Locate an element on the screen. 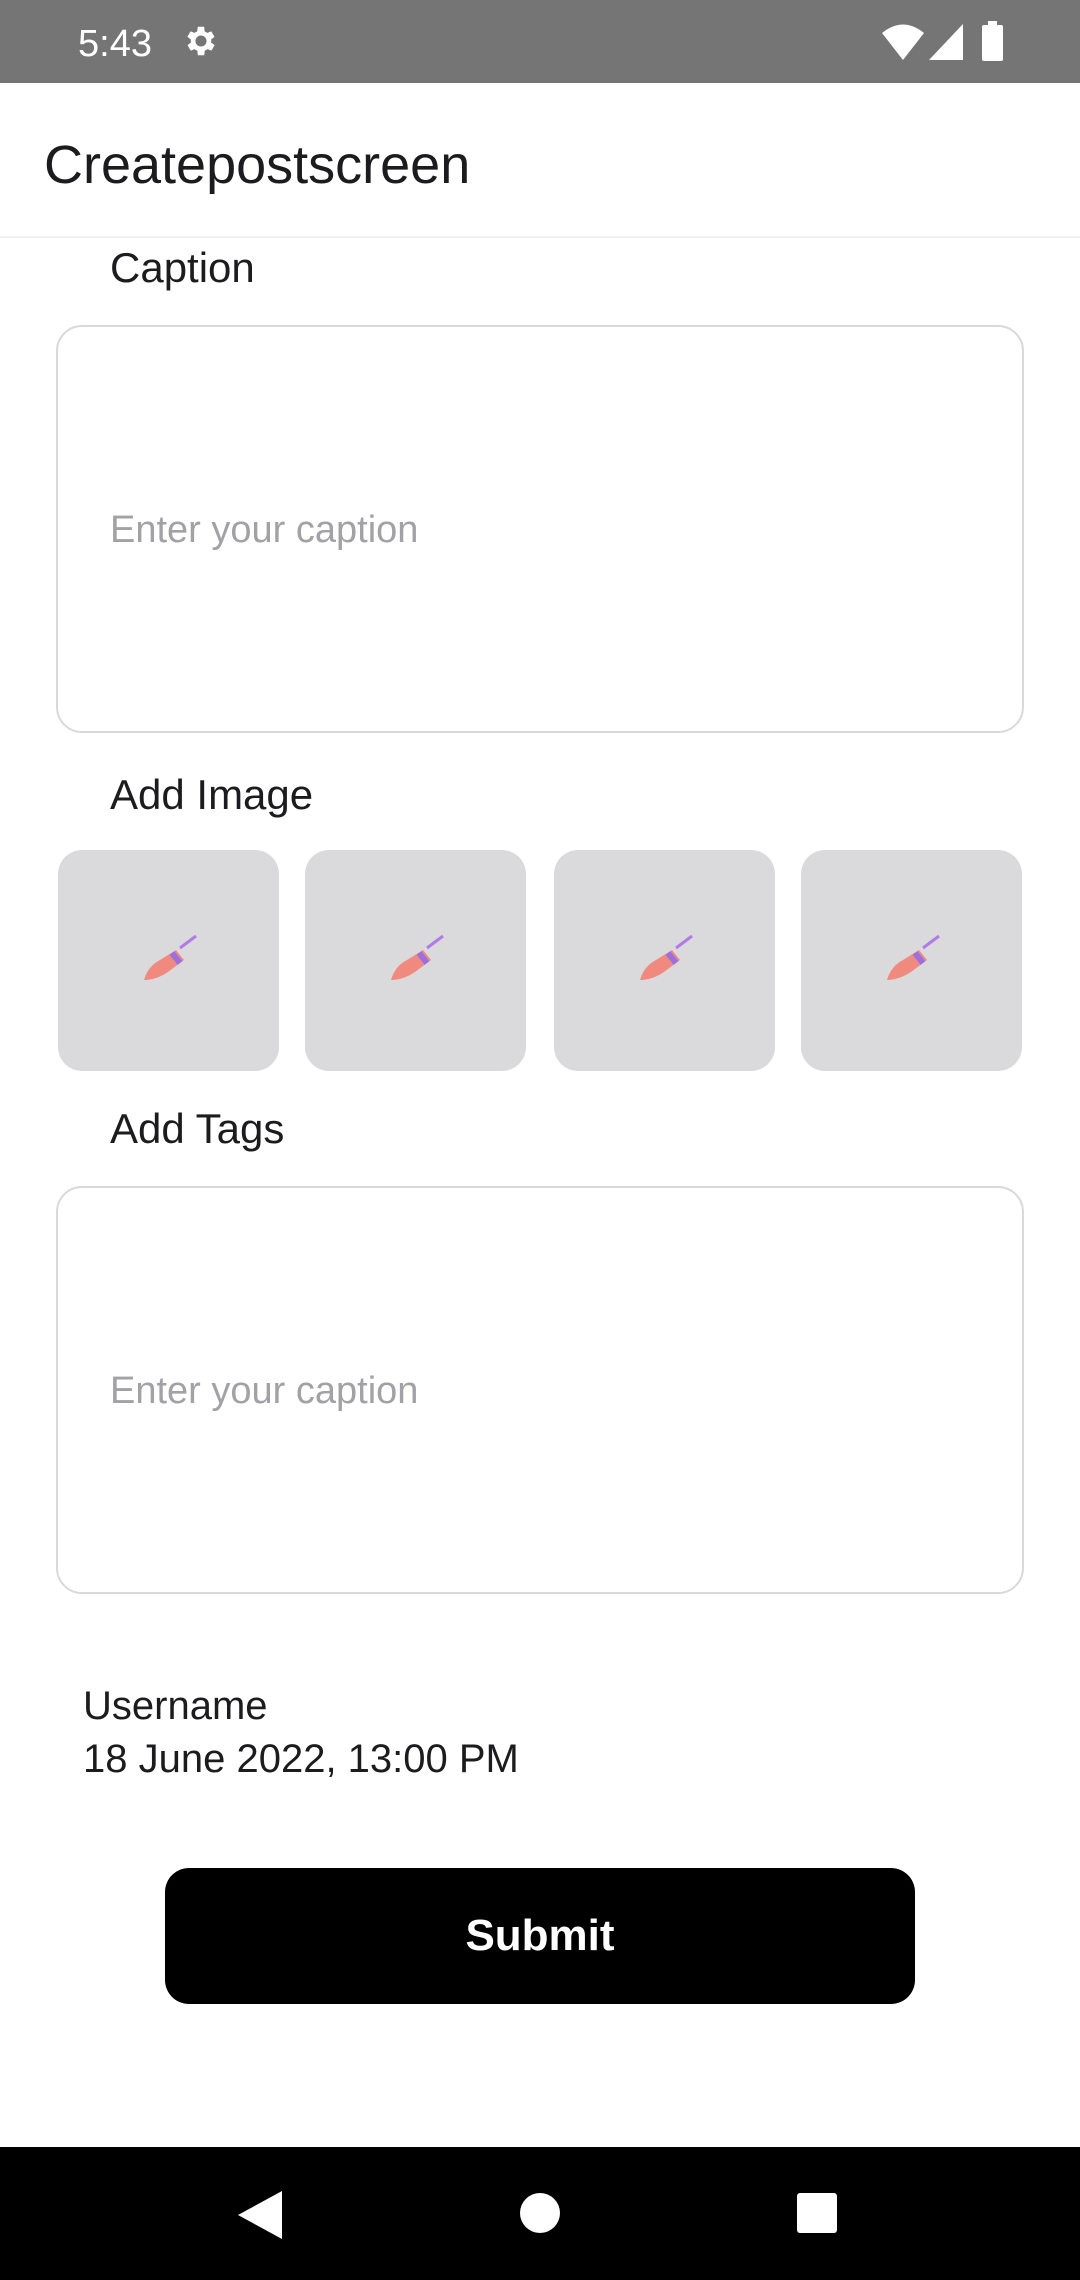 The image size is (1080, 2280). app-bar: Createpostscreen is located at coordinates (540, 160).